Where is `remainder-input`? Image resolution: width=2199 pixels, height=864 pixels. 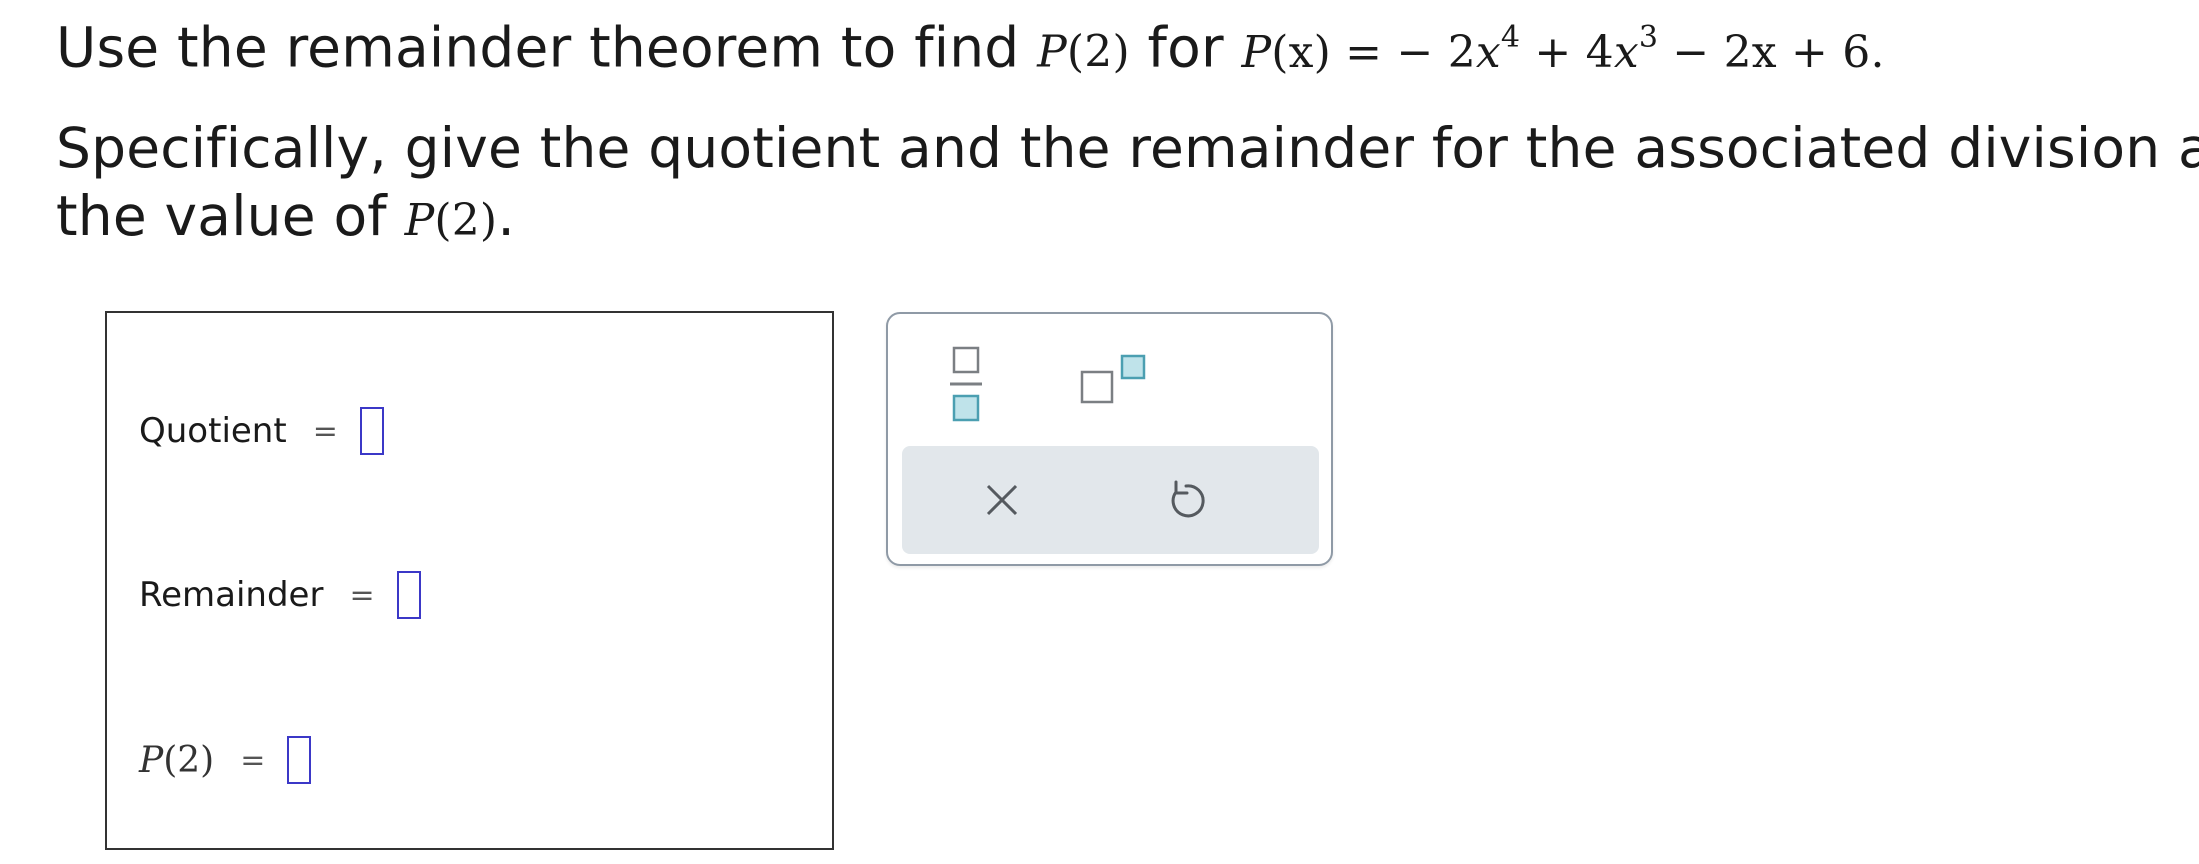 remainder-input is located at coordinates (408, 595).